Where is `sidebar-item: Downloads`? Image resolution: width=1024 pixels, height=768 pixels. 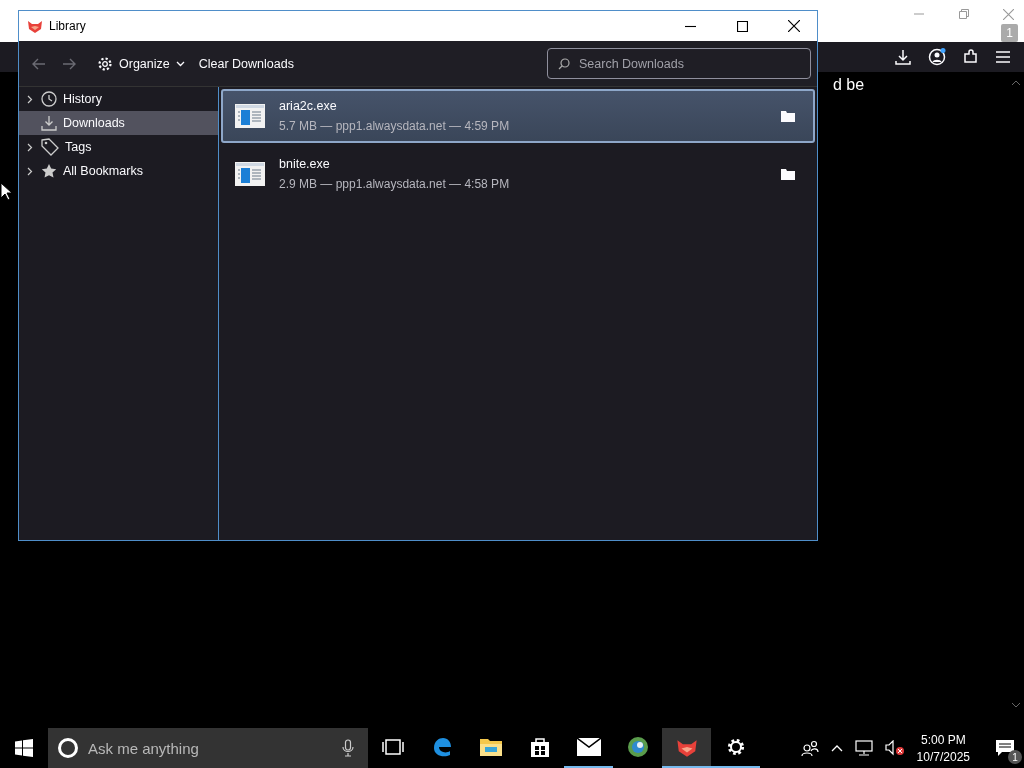 sidebar-item: Downloads is located at coordinates (118, 123).